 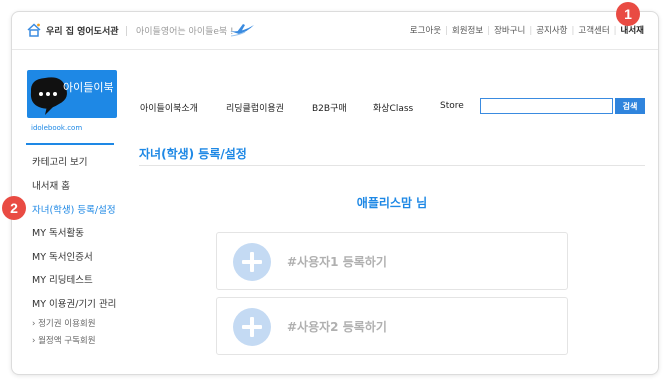 I want to click on sidebar-item-reading-certificate: MY 독서인증서, so click(x=62, y=256).